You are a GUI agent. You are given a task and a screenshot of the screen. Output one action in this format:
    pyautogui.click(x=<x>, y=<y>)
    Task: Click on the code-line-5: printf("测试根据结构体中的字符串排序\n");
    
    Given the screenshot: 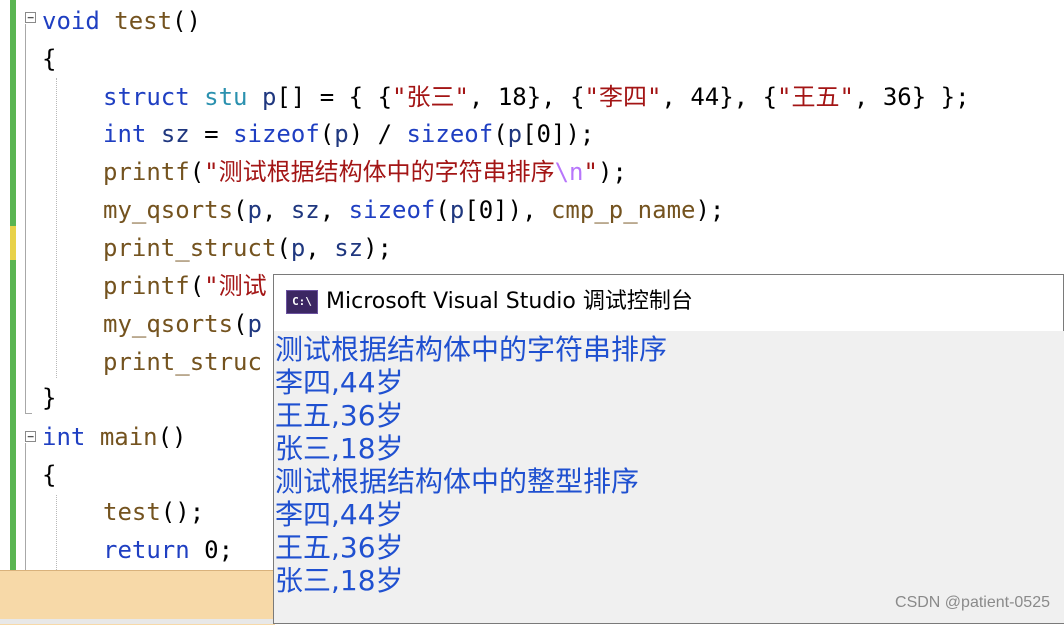 What is the action you would take?
    pyautogui.click(x=365, y=172)
    